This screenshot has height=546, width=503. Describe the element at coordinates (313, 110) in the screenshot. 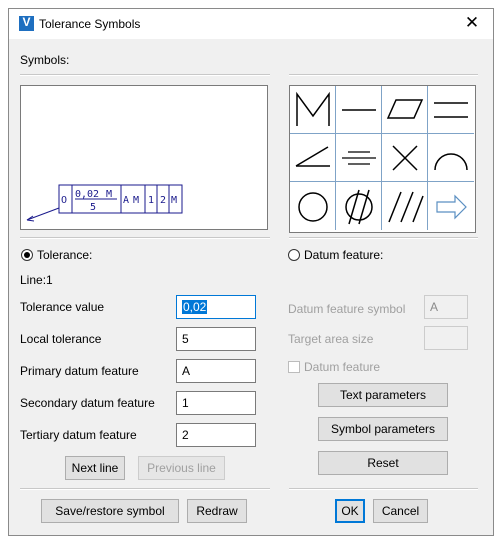

I see `max-material-icon` at that location.